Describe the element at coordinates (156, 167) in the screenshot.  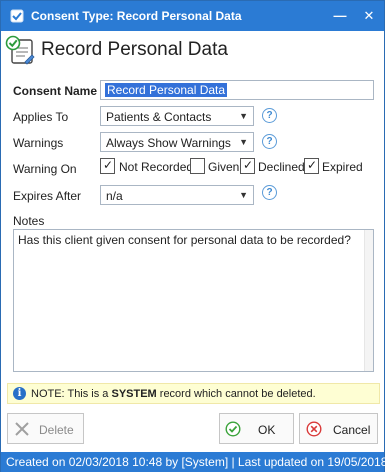
I see `not-recorded-label: Not Recorded` at that location.